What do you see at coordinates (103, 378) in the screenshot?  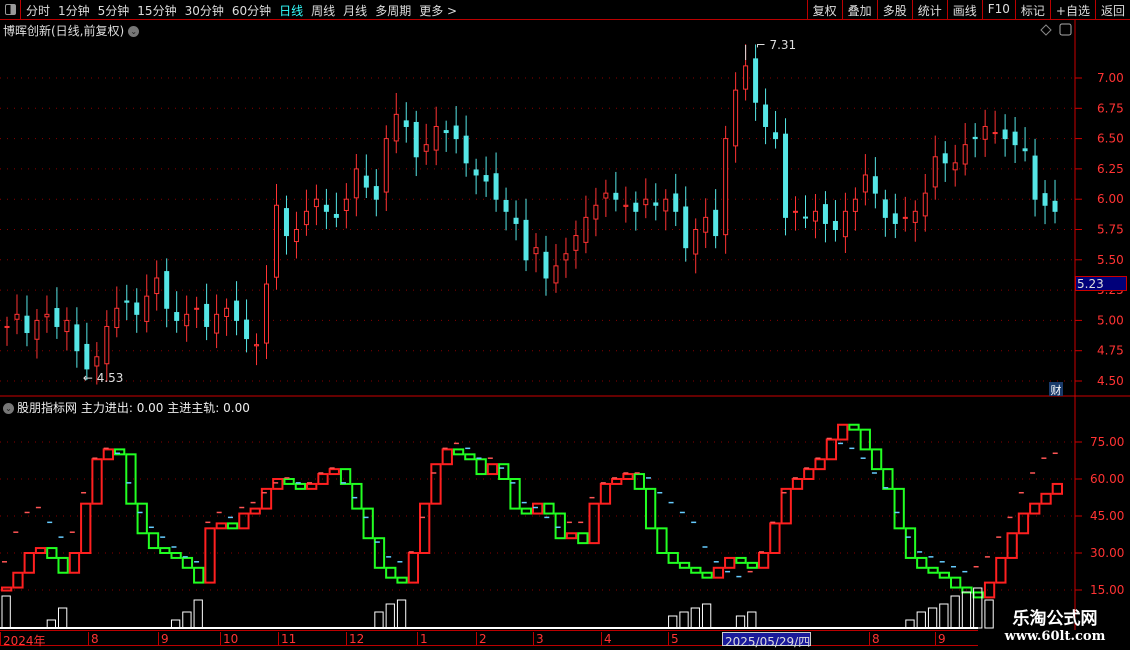 I see `low-label: ← 4.53` at bounding box center [103, 378].